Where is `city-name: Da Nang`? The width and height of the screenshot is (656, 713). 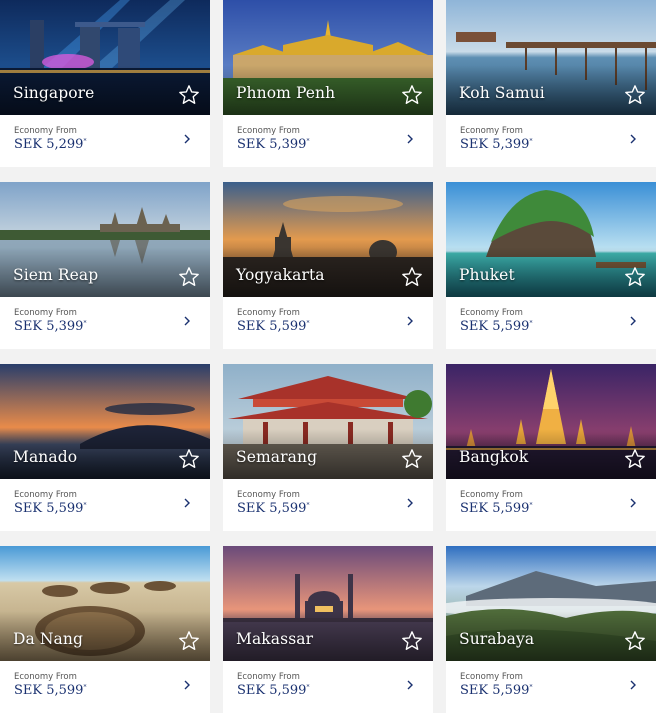 city-name: Da Nang is located at coordinates (48, 639).